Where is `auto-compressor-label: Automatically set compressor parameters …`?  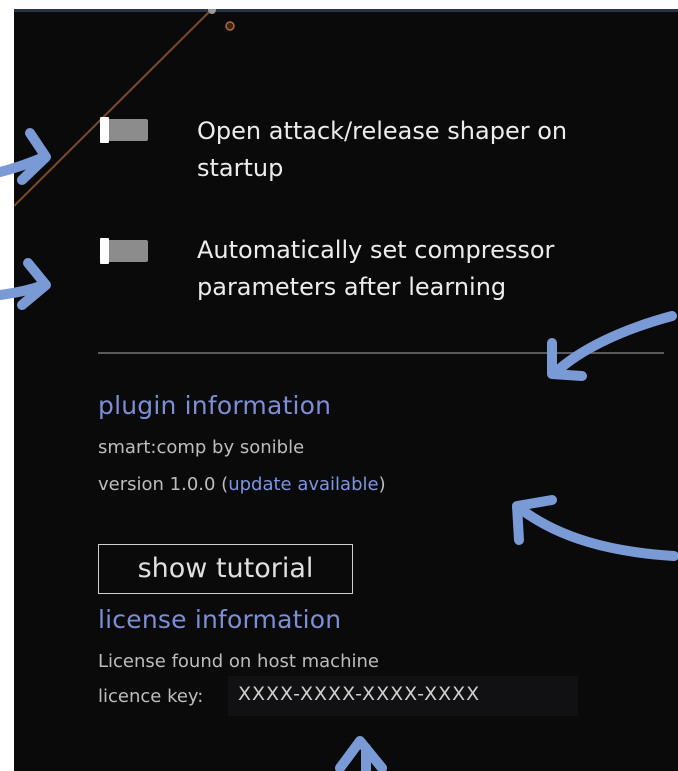 auto-compressor-label: Automatically set compressor parameters … is located at coordinates (417, 269).